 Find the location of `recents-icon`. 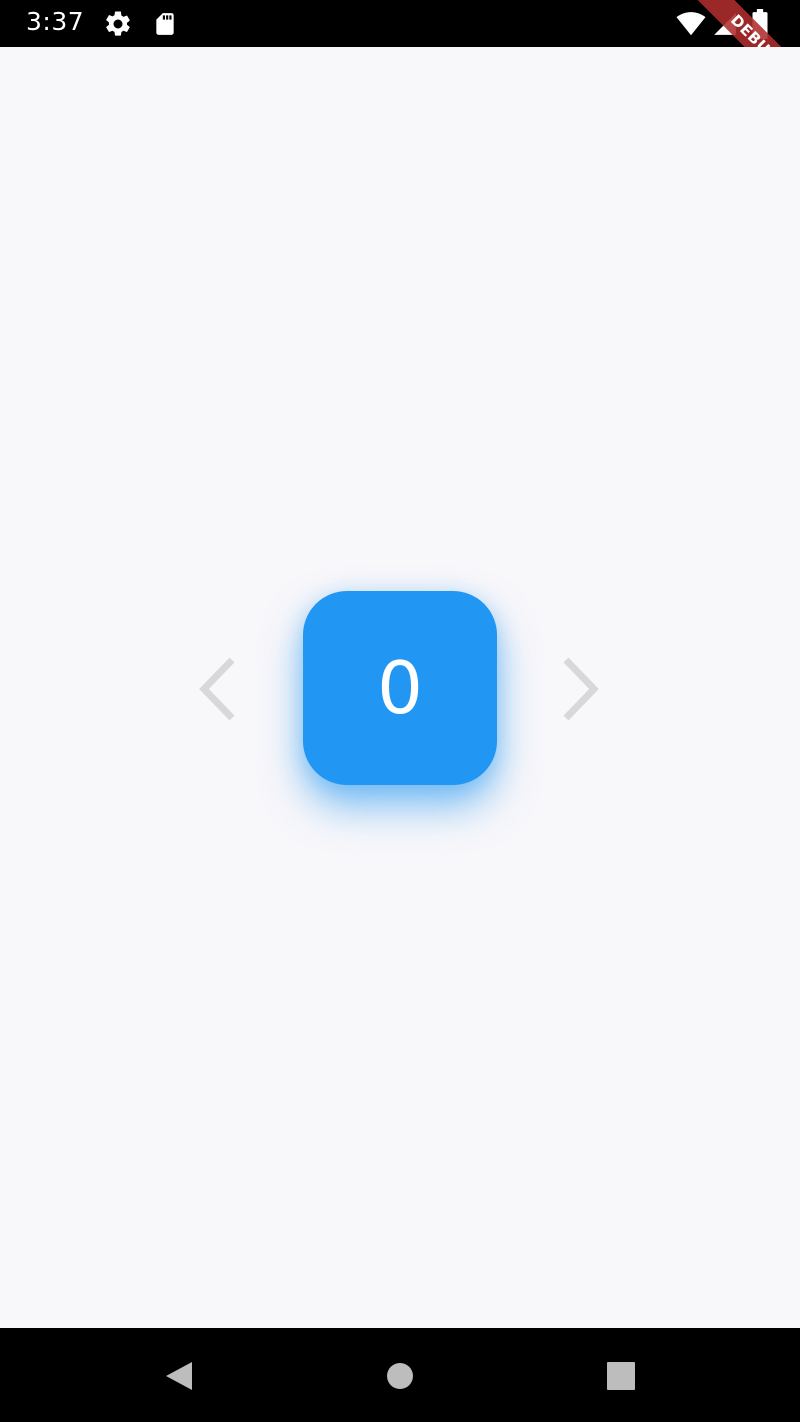

recents-icon is located at coordinates (621, 1376).